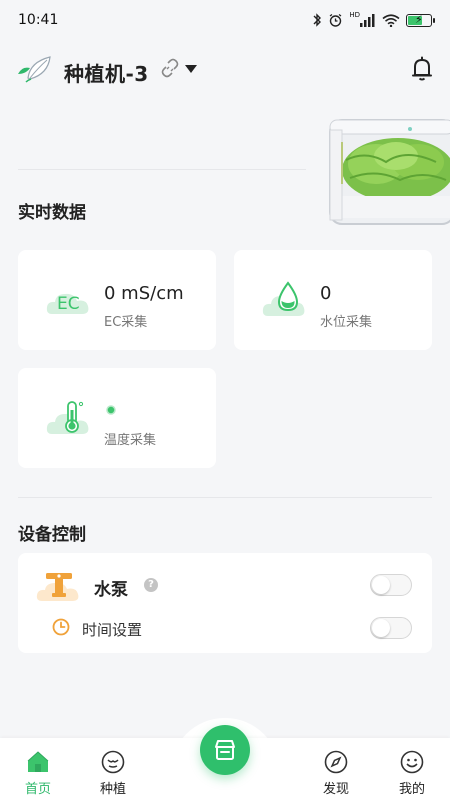 The height and width of the screenshot is (800, 450). Describe the element at coordinates (412, 762) in the screenshot. I see `smiley-icon` at that location.